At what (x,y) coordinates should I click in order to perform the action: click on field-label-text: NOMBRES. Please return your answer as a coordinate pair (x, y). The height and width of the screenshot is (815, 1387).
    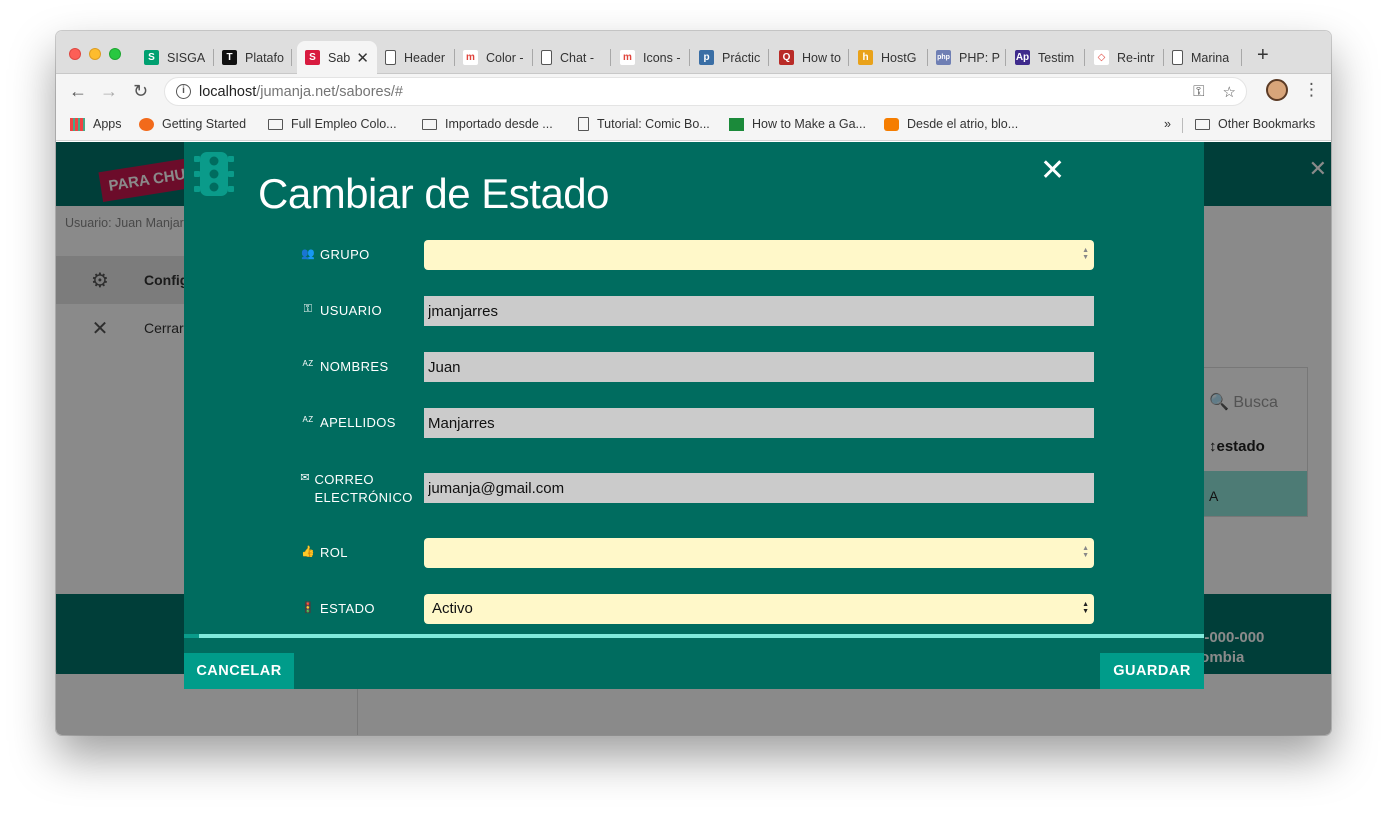
    Looking at the image, I should click on (354, 366).